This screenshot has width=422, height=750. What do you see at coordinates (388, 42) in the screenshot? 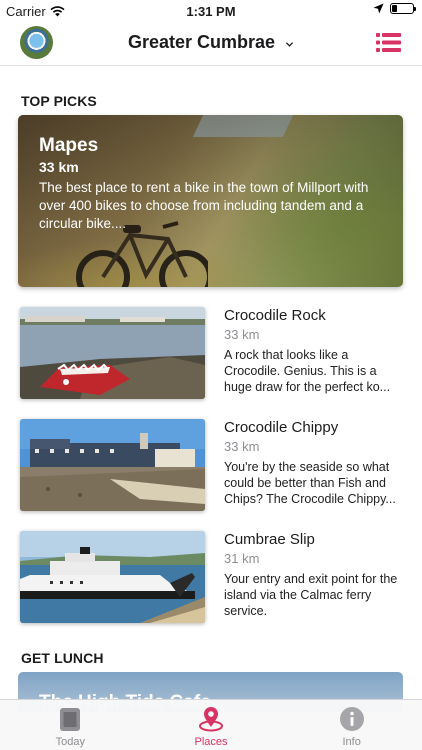
I see `list-menu-icon` at bounding box center [388, 42].